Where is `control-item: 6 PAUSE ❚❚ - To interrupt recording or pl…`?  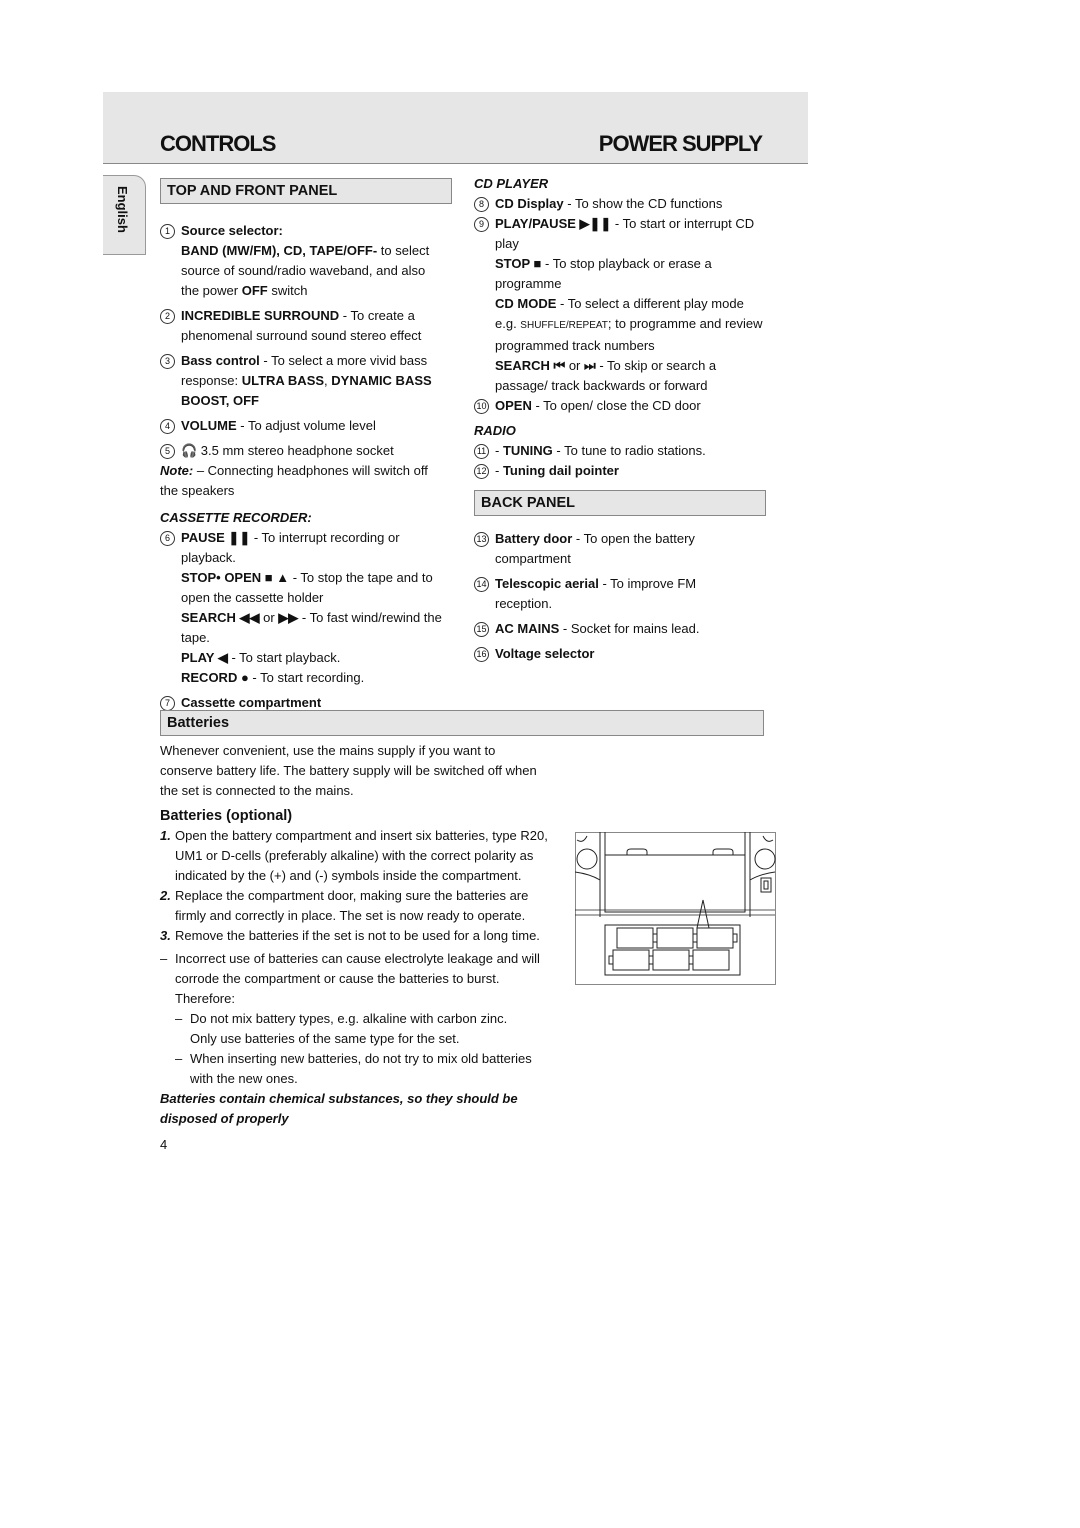 control-item: 6 PAUSE ❚❚ - To interrupt recording or pl… is located at coordinates (306, 608).